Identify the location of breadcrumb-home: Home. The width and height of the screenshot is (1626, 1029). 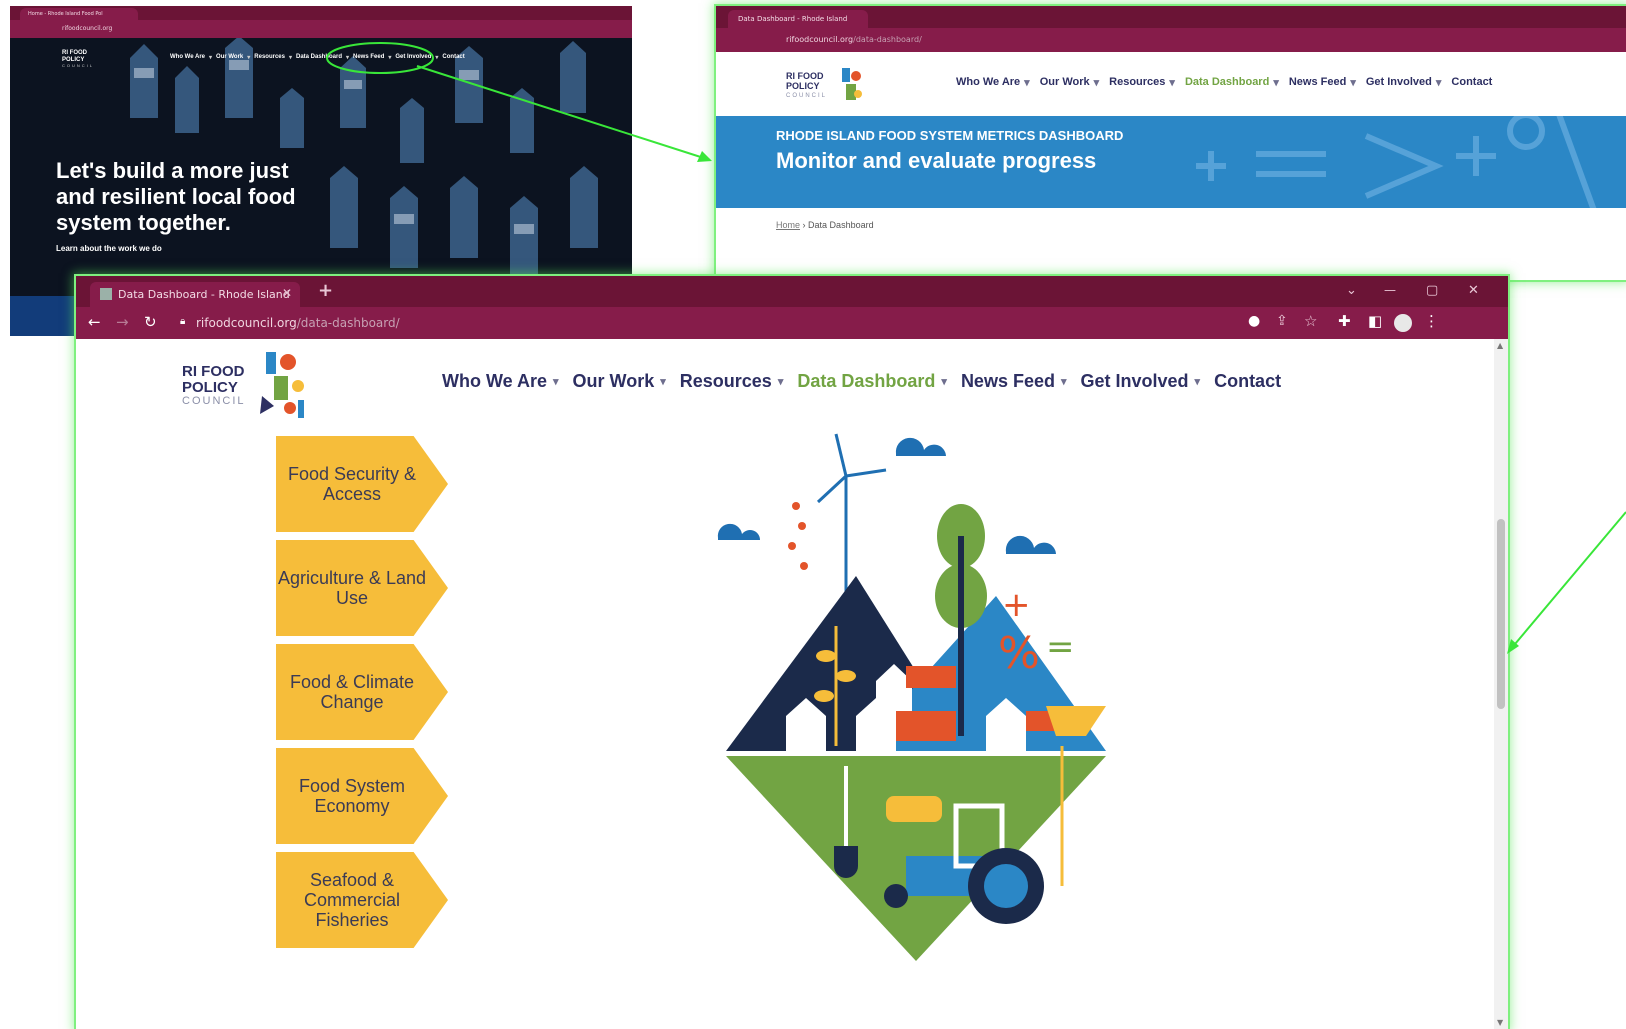
(788, 225).